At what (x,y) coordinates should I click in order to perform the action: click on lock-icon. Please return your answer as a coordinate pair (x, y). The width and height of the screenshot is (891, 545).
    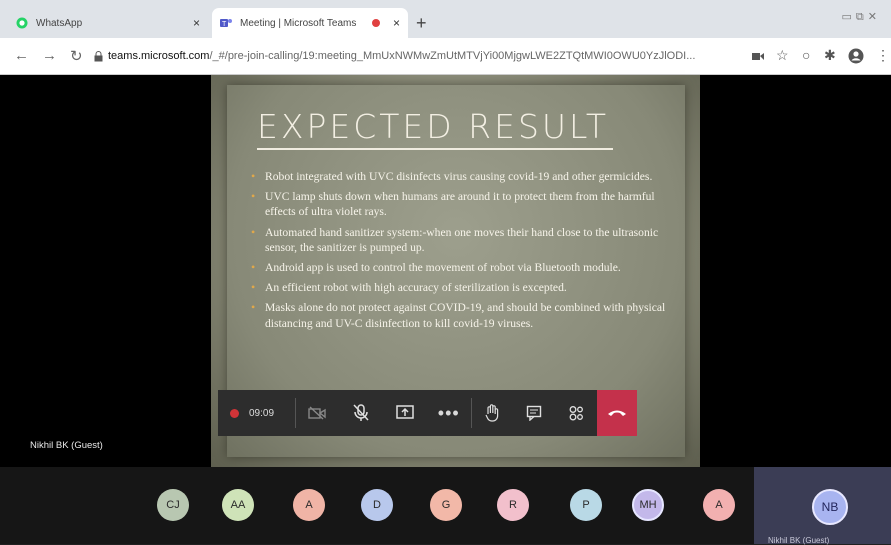
    Looking at the image, I should click on (98, 56).